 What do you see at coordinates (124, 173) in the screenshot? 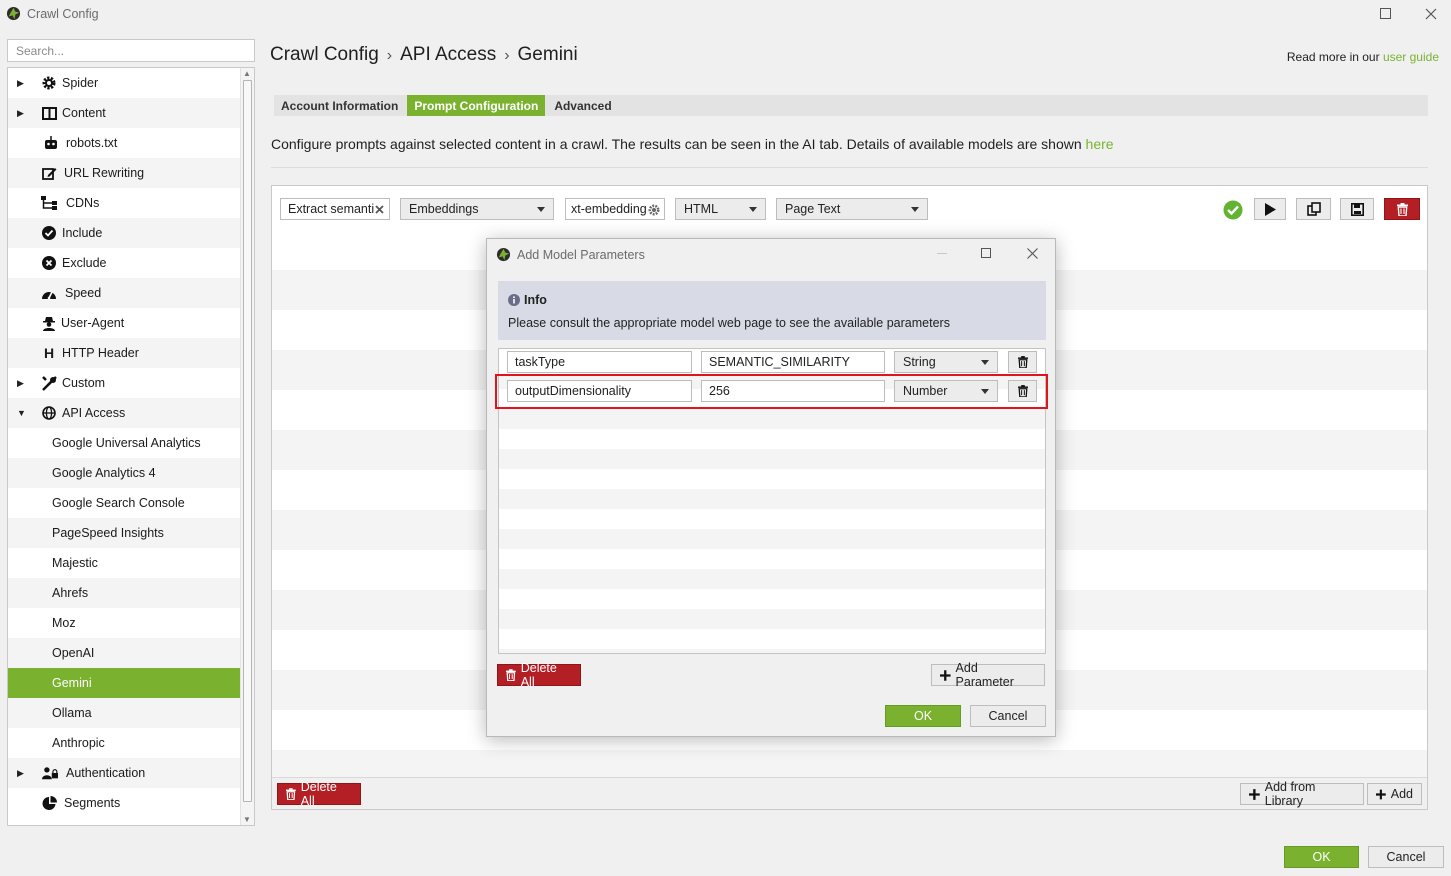
I see `sidebar-item-url-rewriting: URL Rewriting` at bounding box center [124, 173].